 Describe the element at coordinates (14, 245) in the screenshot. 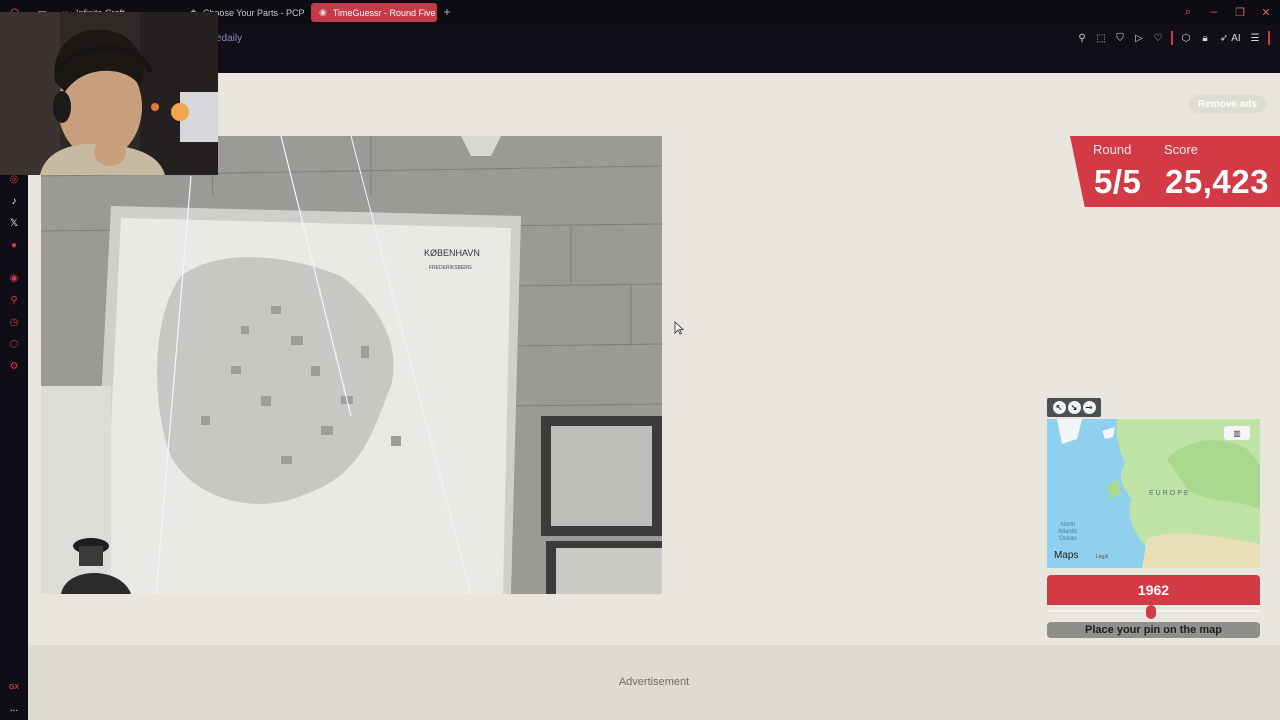

I see `gx-stream-icon: ●` at that location.